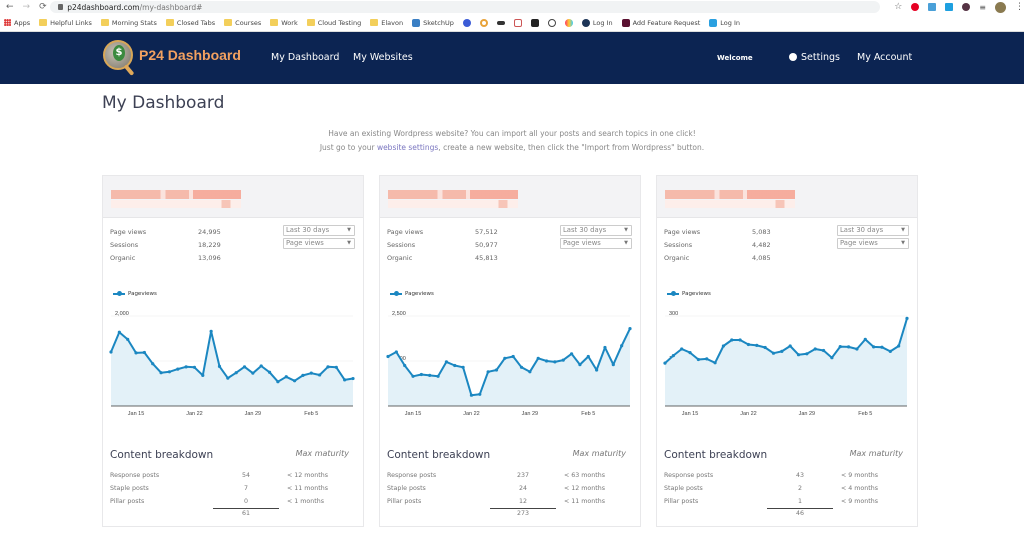 This screenshot has width=1024, height=538. I want to click on reading-list-icon: ≡, so click(982, 7).